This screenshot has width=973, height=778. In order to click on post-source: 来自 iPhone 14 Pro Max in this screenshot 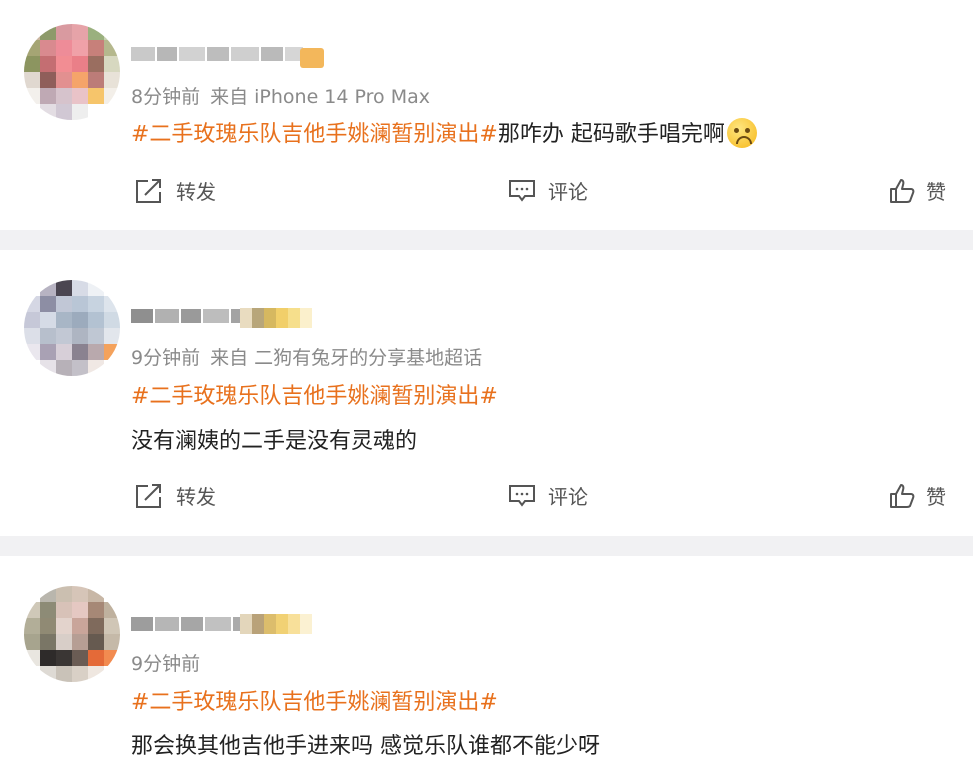, I will do `click(320, 97)`.